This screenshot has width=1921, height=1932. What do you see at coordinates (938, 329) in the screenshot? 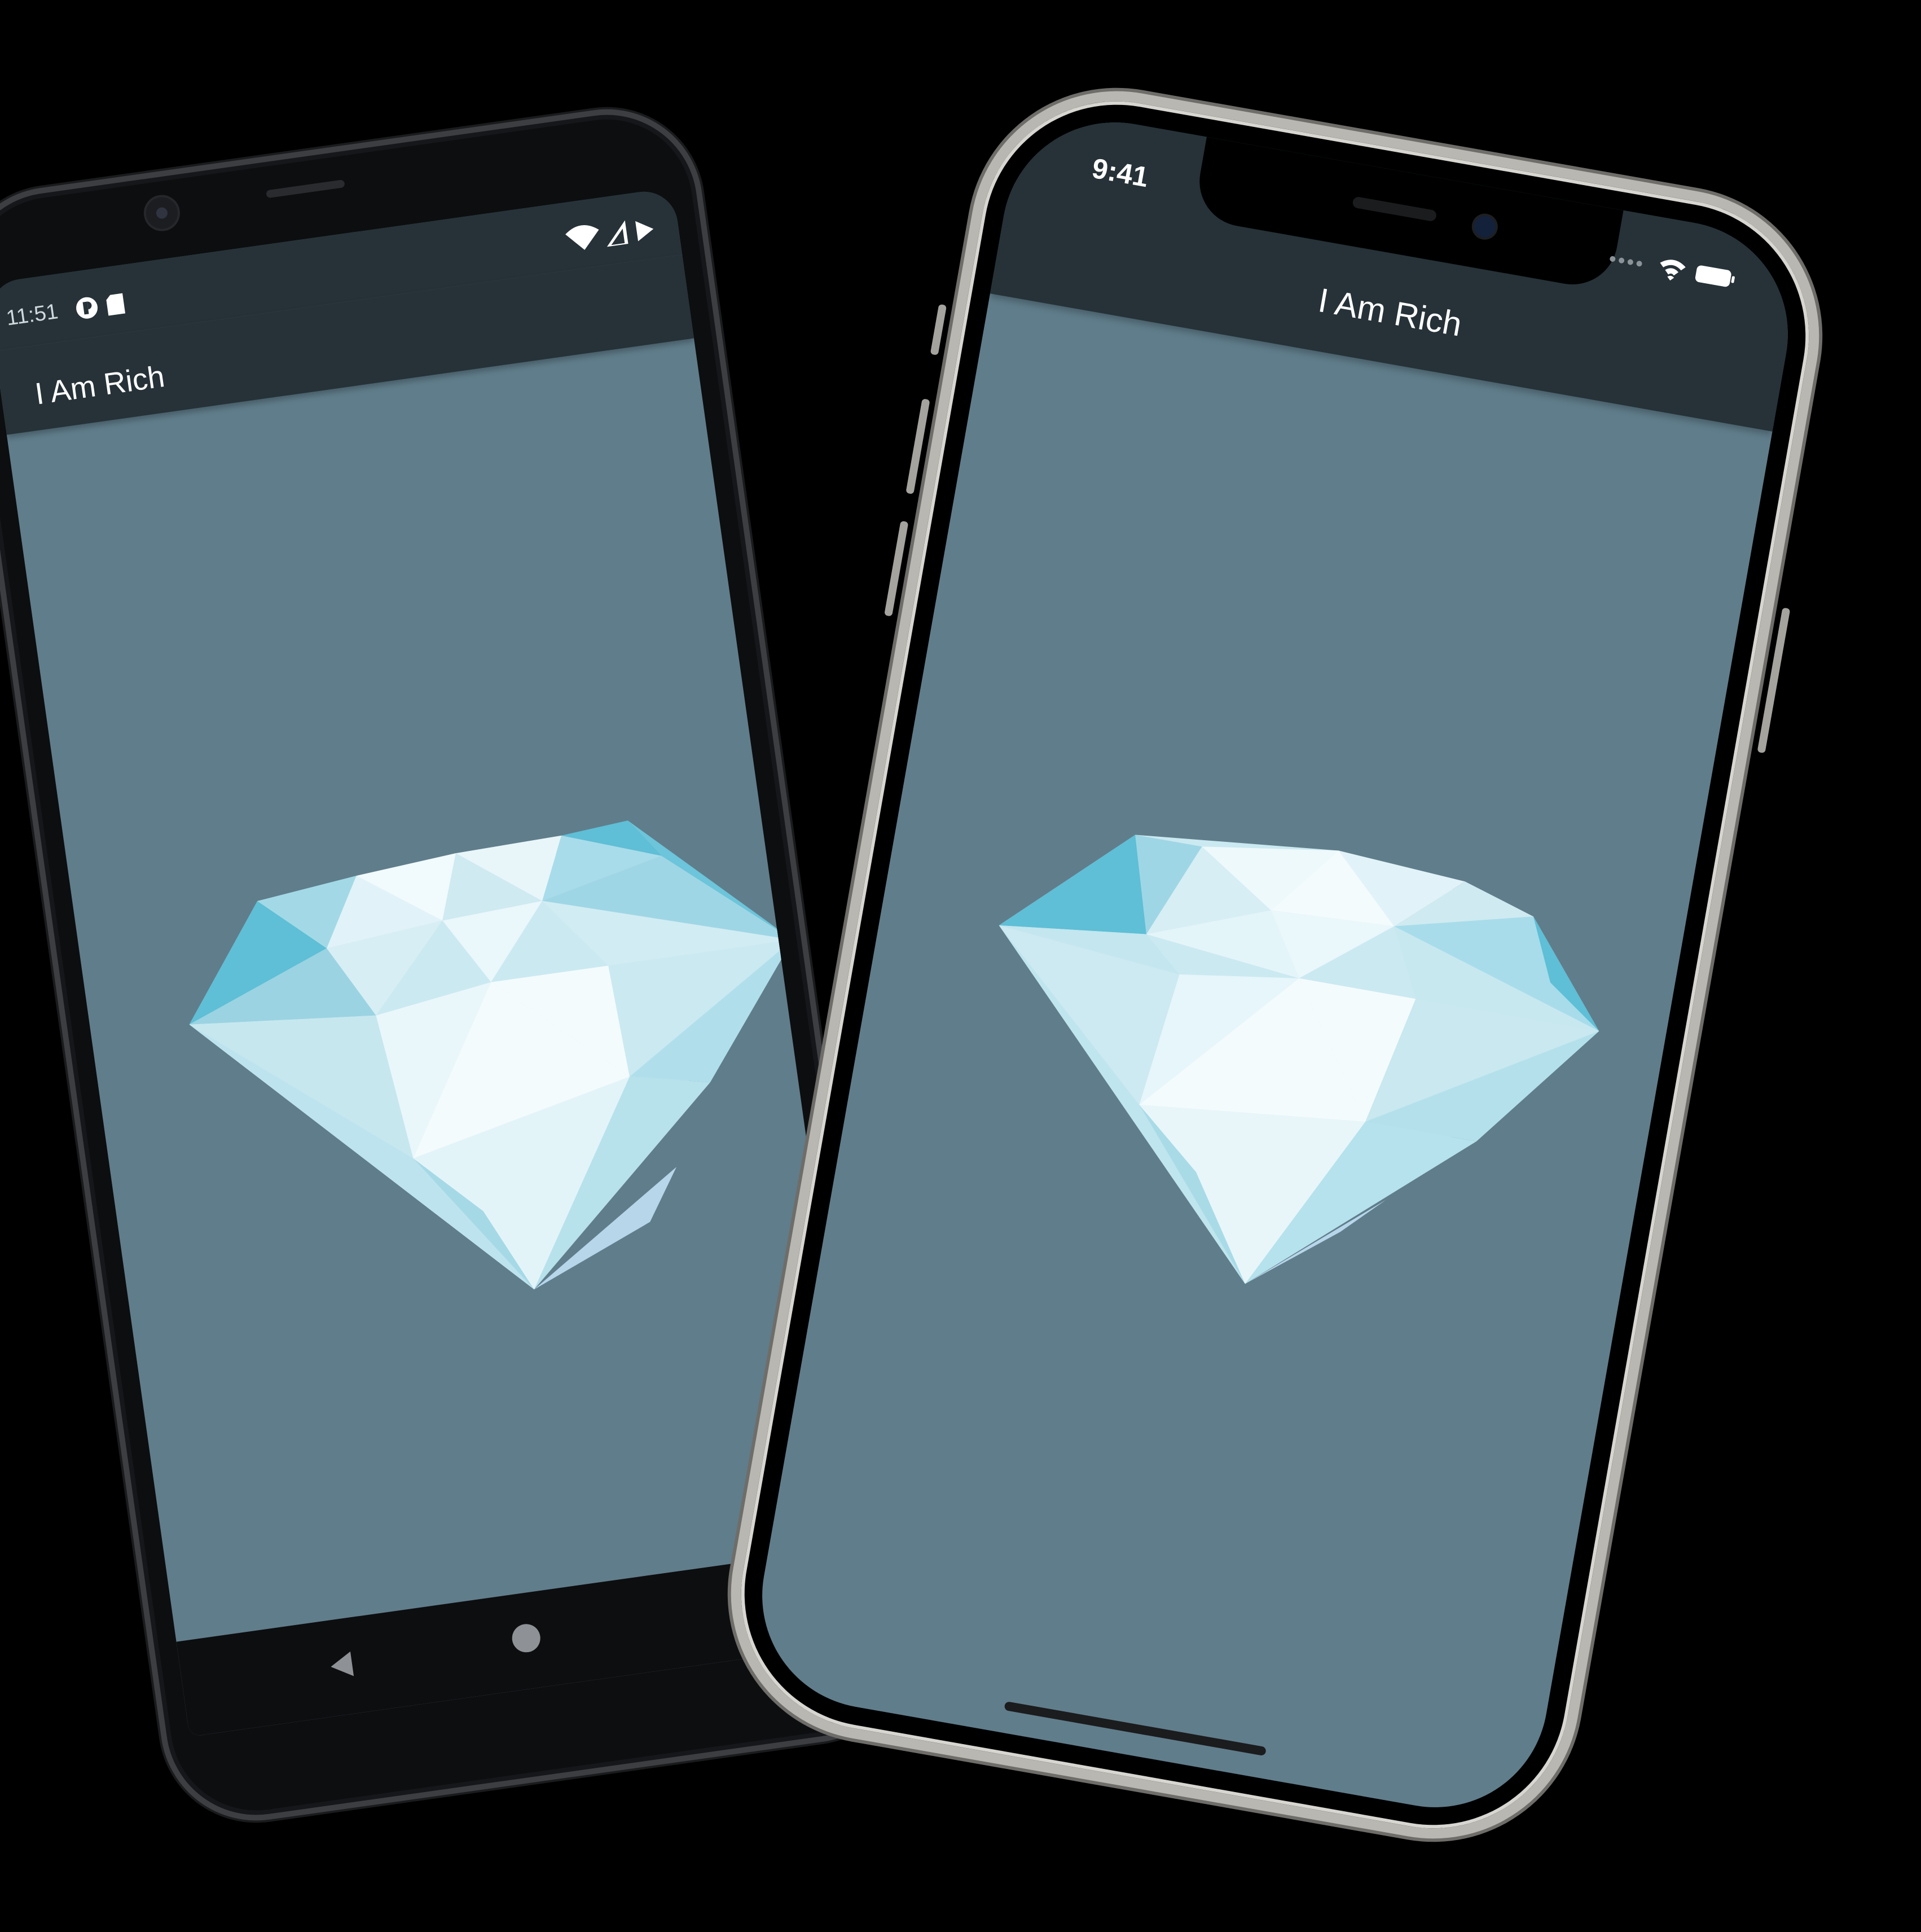
I see `silent-switch` at bounding box center [938, 329].